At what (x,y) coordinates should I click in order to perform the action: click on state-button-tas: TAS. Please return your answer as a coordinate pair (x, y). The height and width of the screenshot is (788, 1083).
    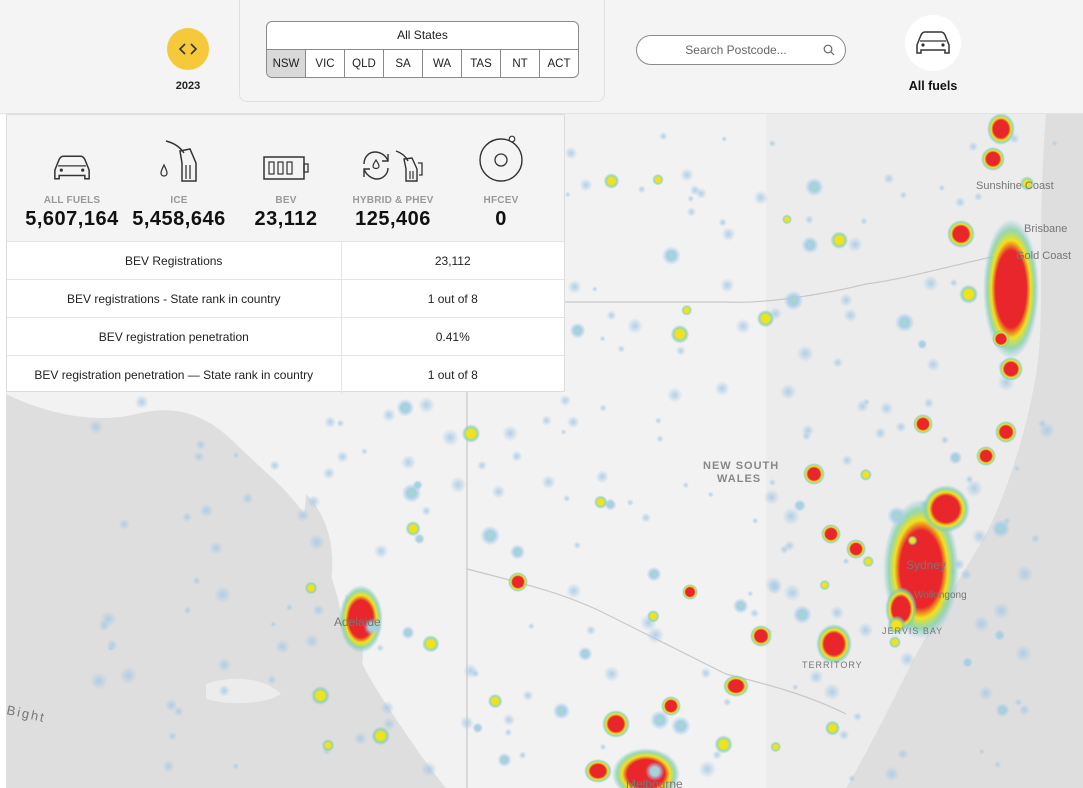
    Looking at the image, I should click on (481, 63).